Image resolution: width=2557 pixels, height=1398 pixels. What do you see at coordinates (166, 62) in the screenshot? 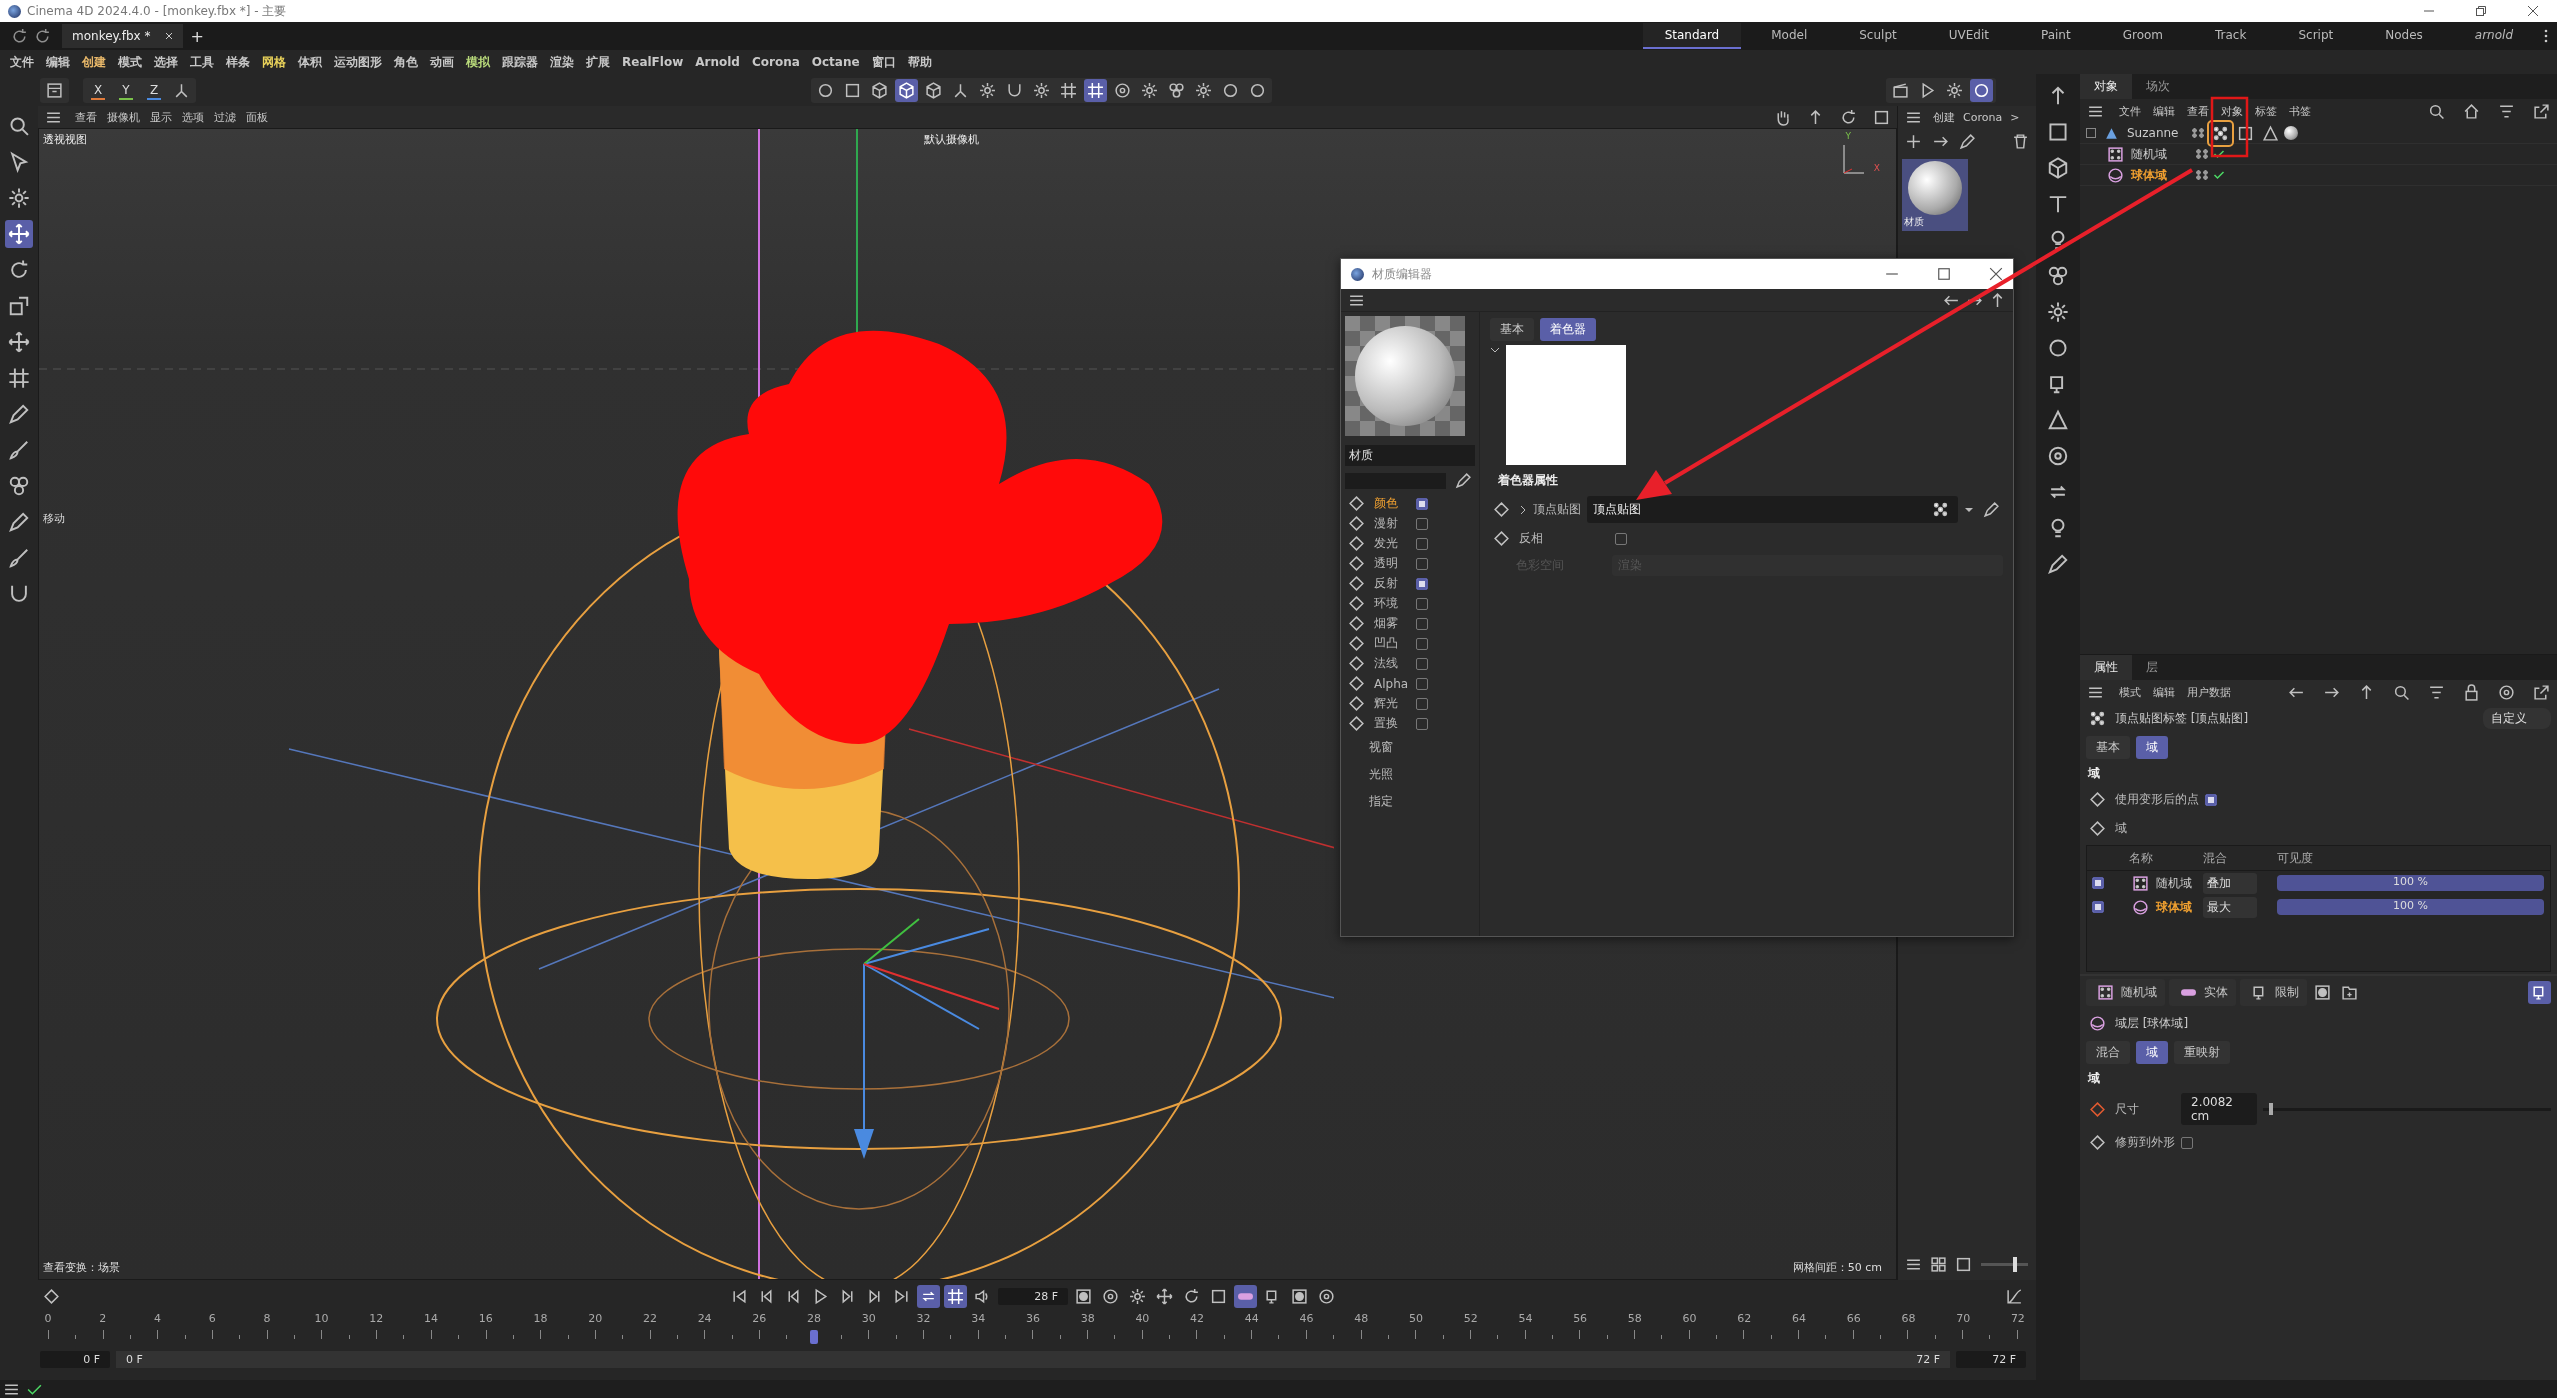
I see `menu-item: 选择` at bounding box center [166, 62].